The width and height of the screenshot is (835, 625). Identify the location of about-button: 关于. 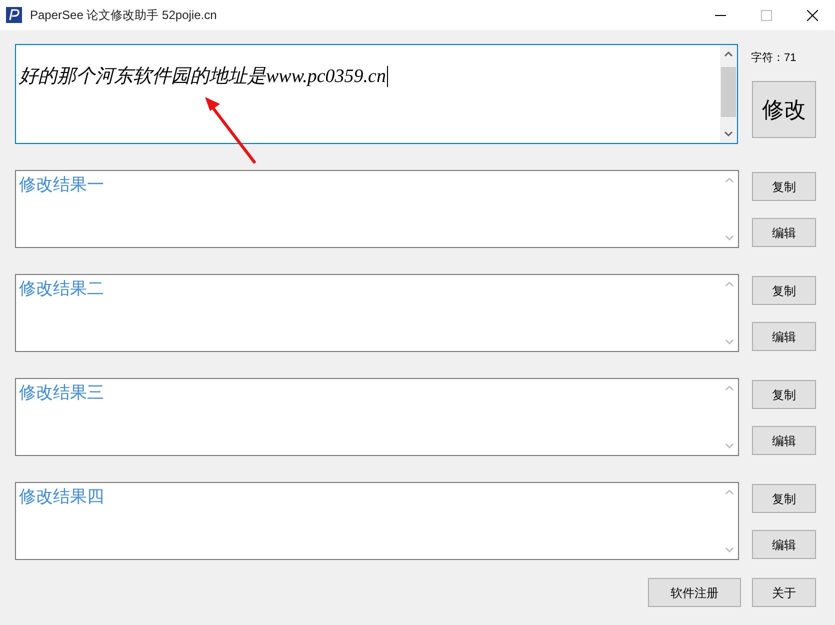
(784, 592).